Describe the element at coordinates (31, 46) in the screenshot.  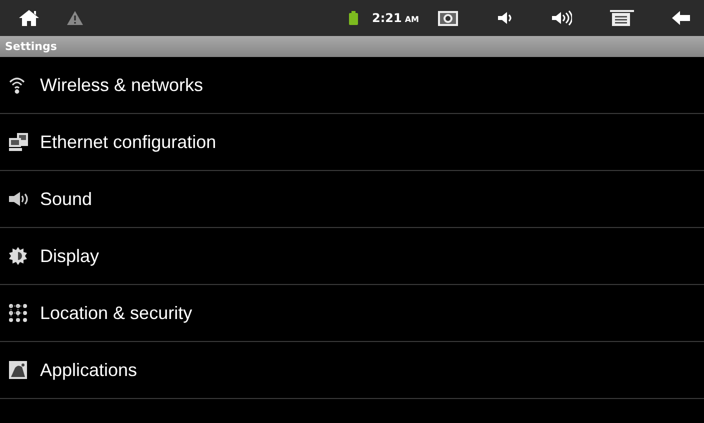
I see `screen-title: Settings` at that location.